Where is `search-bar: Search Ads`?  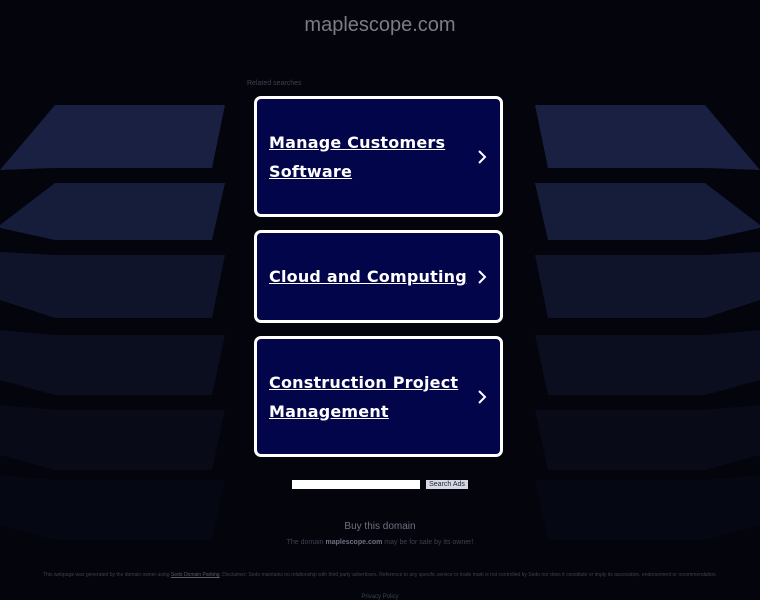 search-bar: Search Ads is located at coordinates (380, 484).